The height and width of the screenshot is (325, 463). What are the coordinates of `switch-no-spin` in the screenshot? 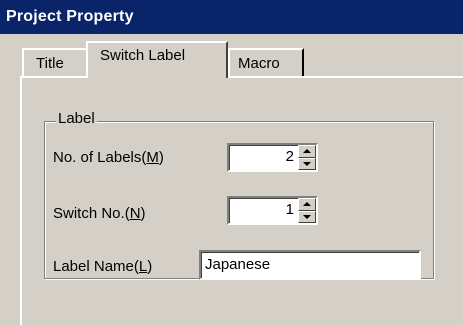 It's located at (307, 210).